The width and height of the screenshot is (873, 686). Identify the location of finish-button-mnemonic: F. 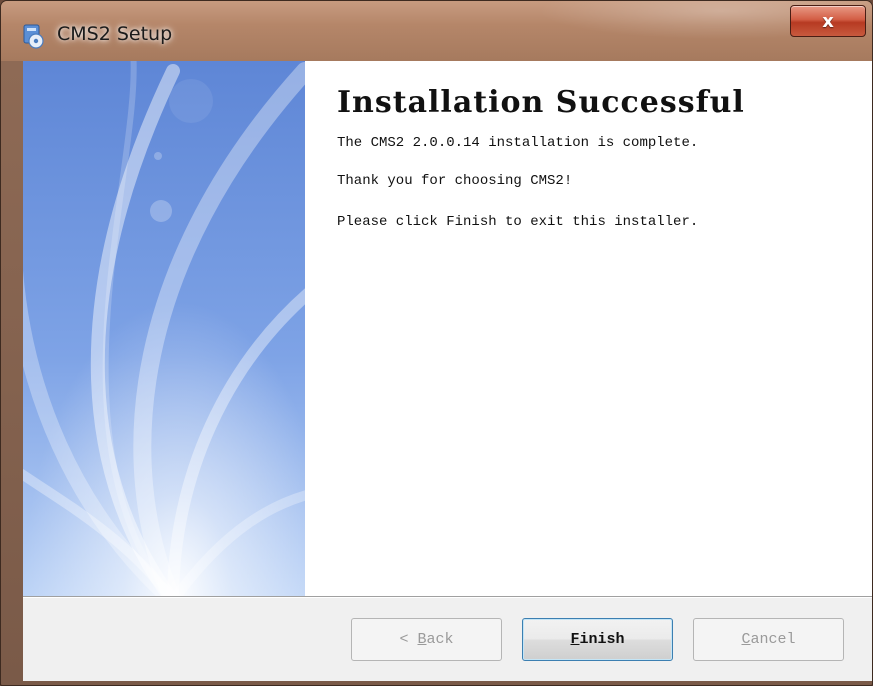
(575, 639).